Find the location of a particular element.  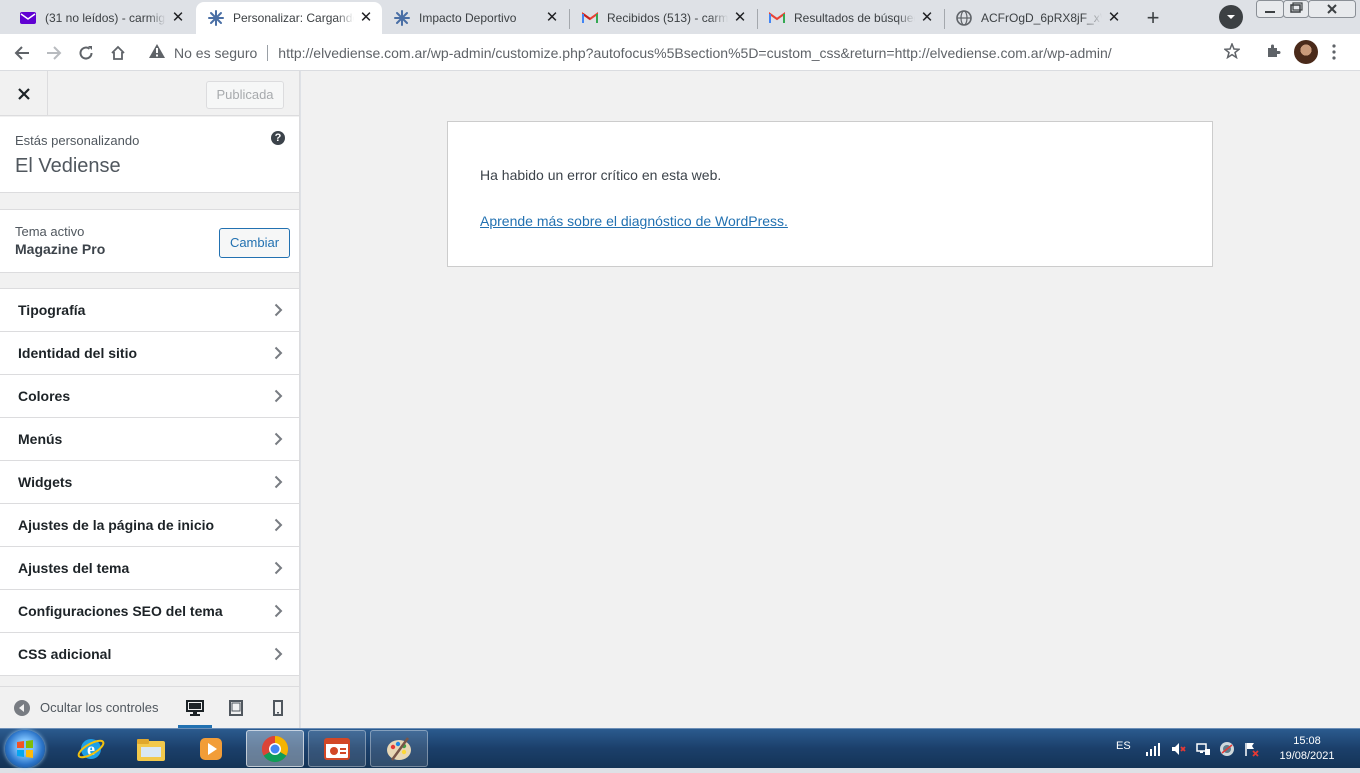

profile-avatar is located at coordinates (1306, 52).